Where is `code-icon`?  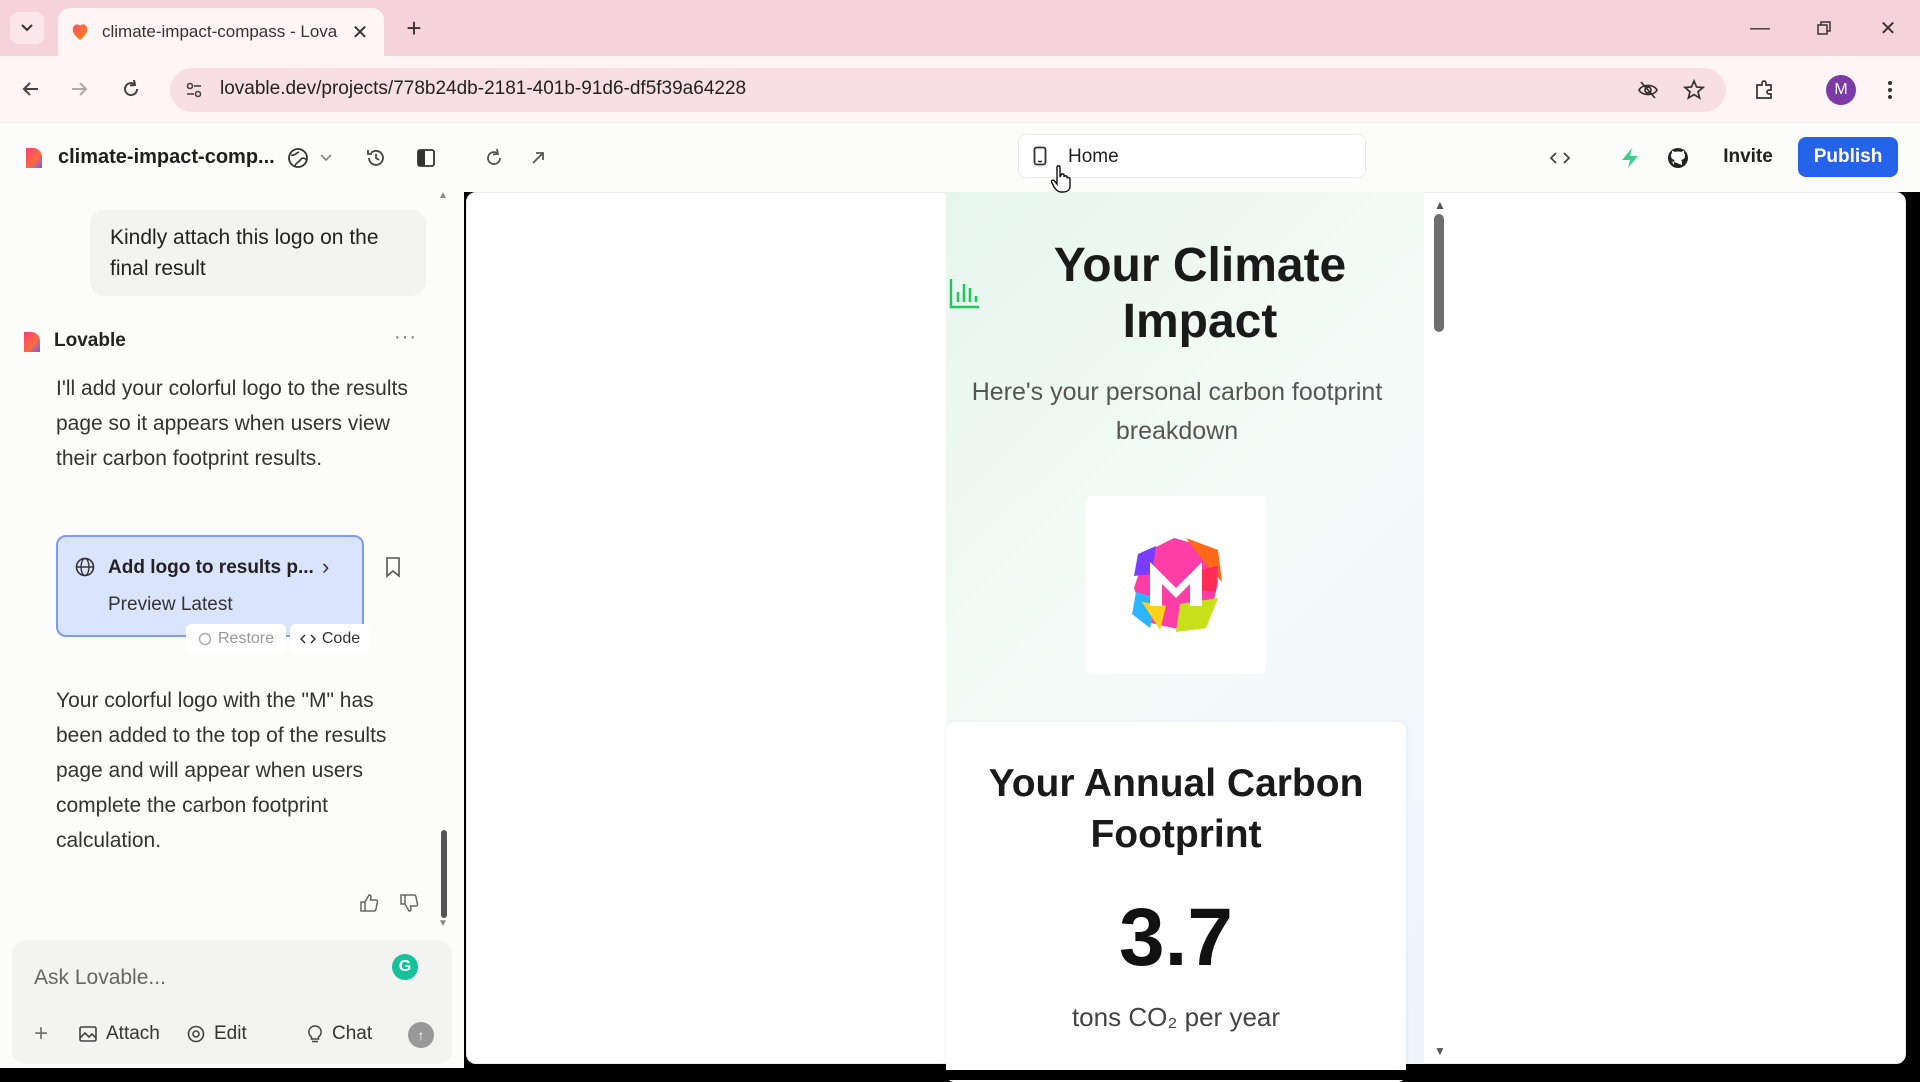 code-icon is located at coordinates (307, 639).